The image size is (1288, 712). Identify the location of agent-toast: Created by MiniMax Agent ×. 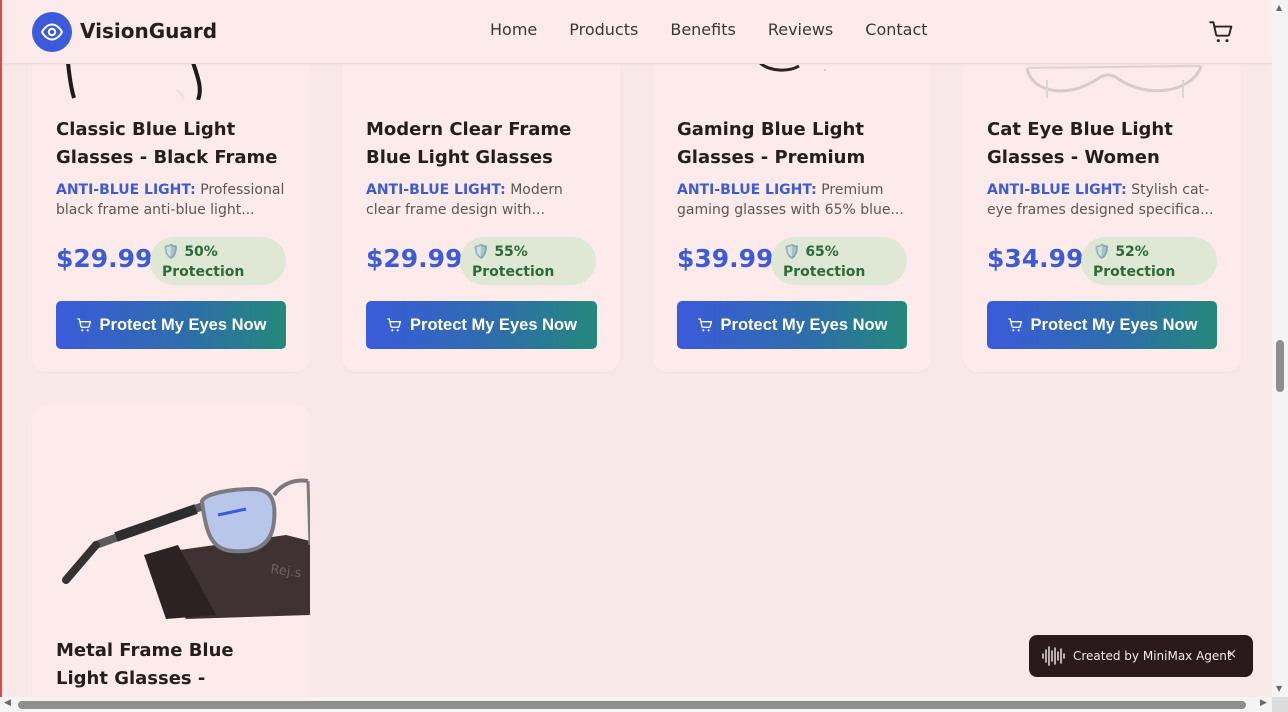
(1141, 656).